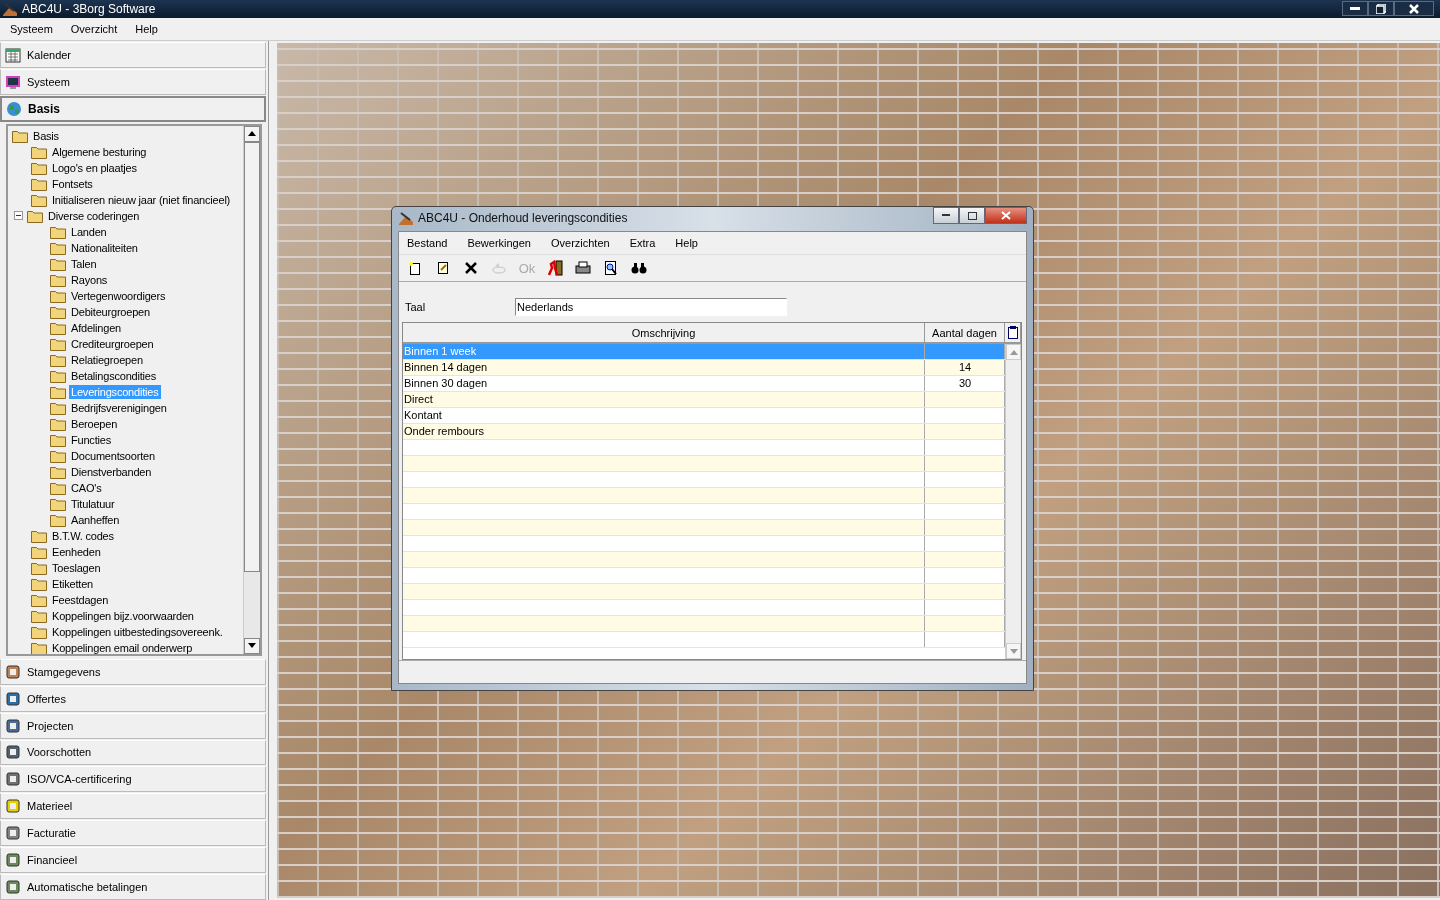  What do you see at coordinates (107, 359) in the screenshot?
I see `tree-item: Relatiegroepen` at bounding box center [107, 359].